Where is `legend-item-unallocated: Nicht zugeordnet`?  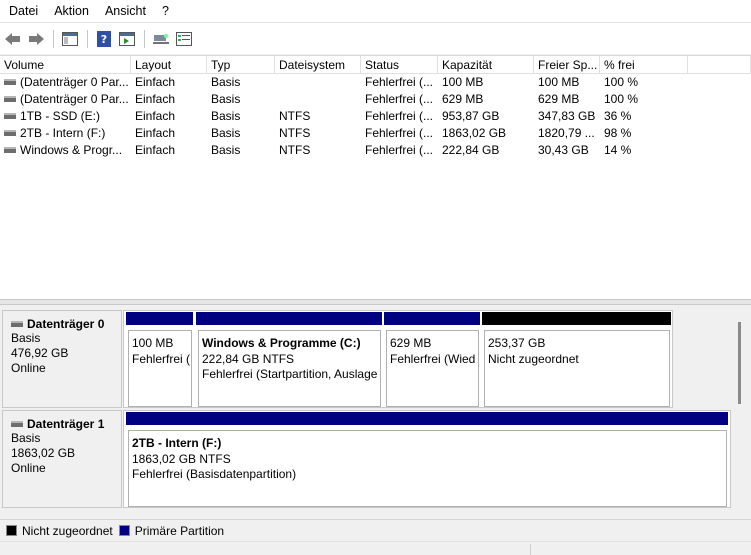 legend-item-unallocated: Nicht zugeordnet is located at coordinates (59, 531).